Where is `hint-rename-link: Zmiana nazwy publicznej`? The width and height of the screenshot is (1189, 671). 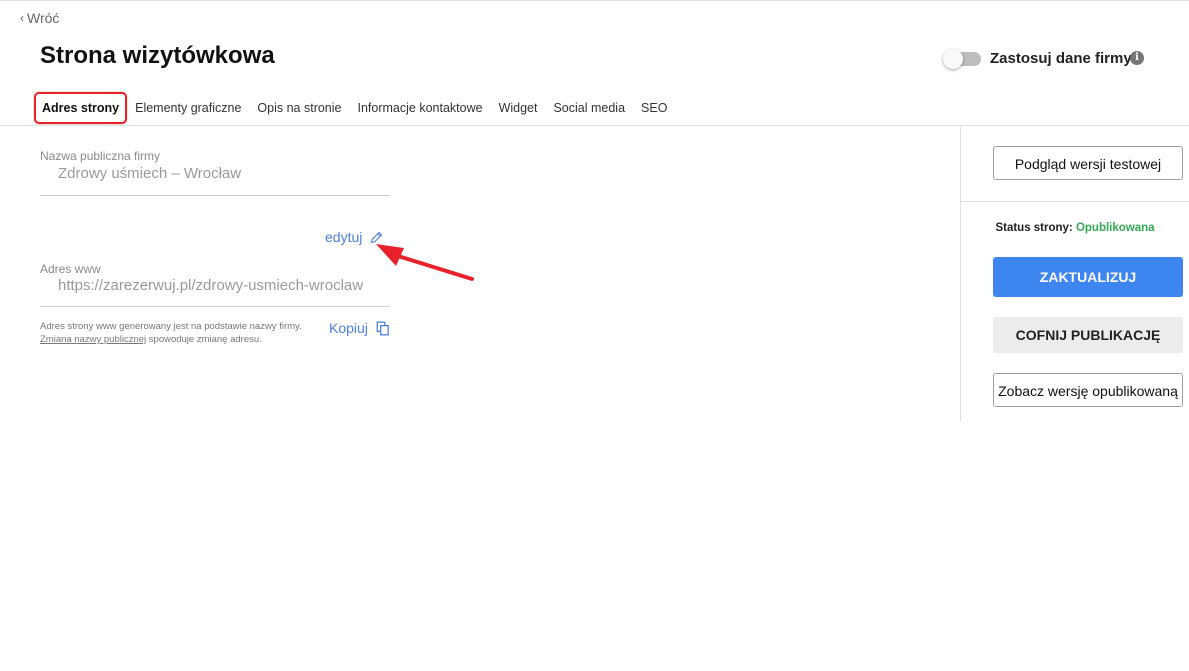
hint-rename-link: Zmiana nazwy publicznej is located at coordinates (93, 339).